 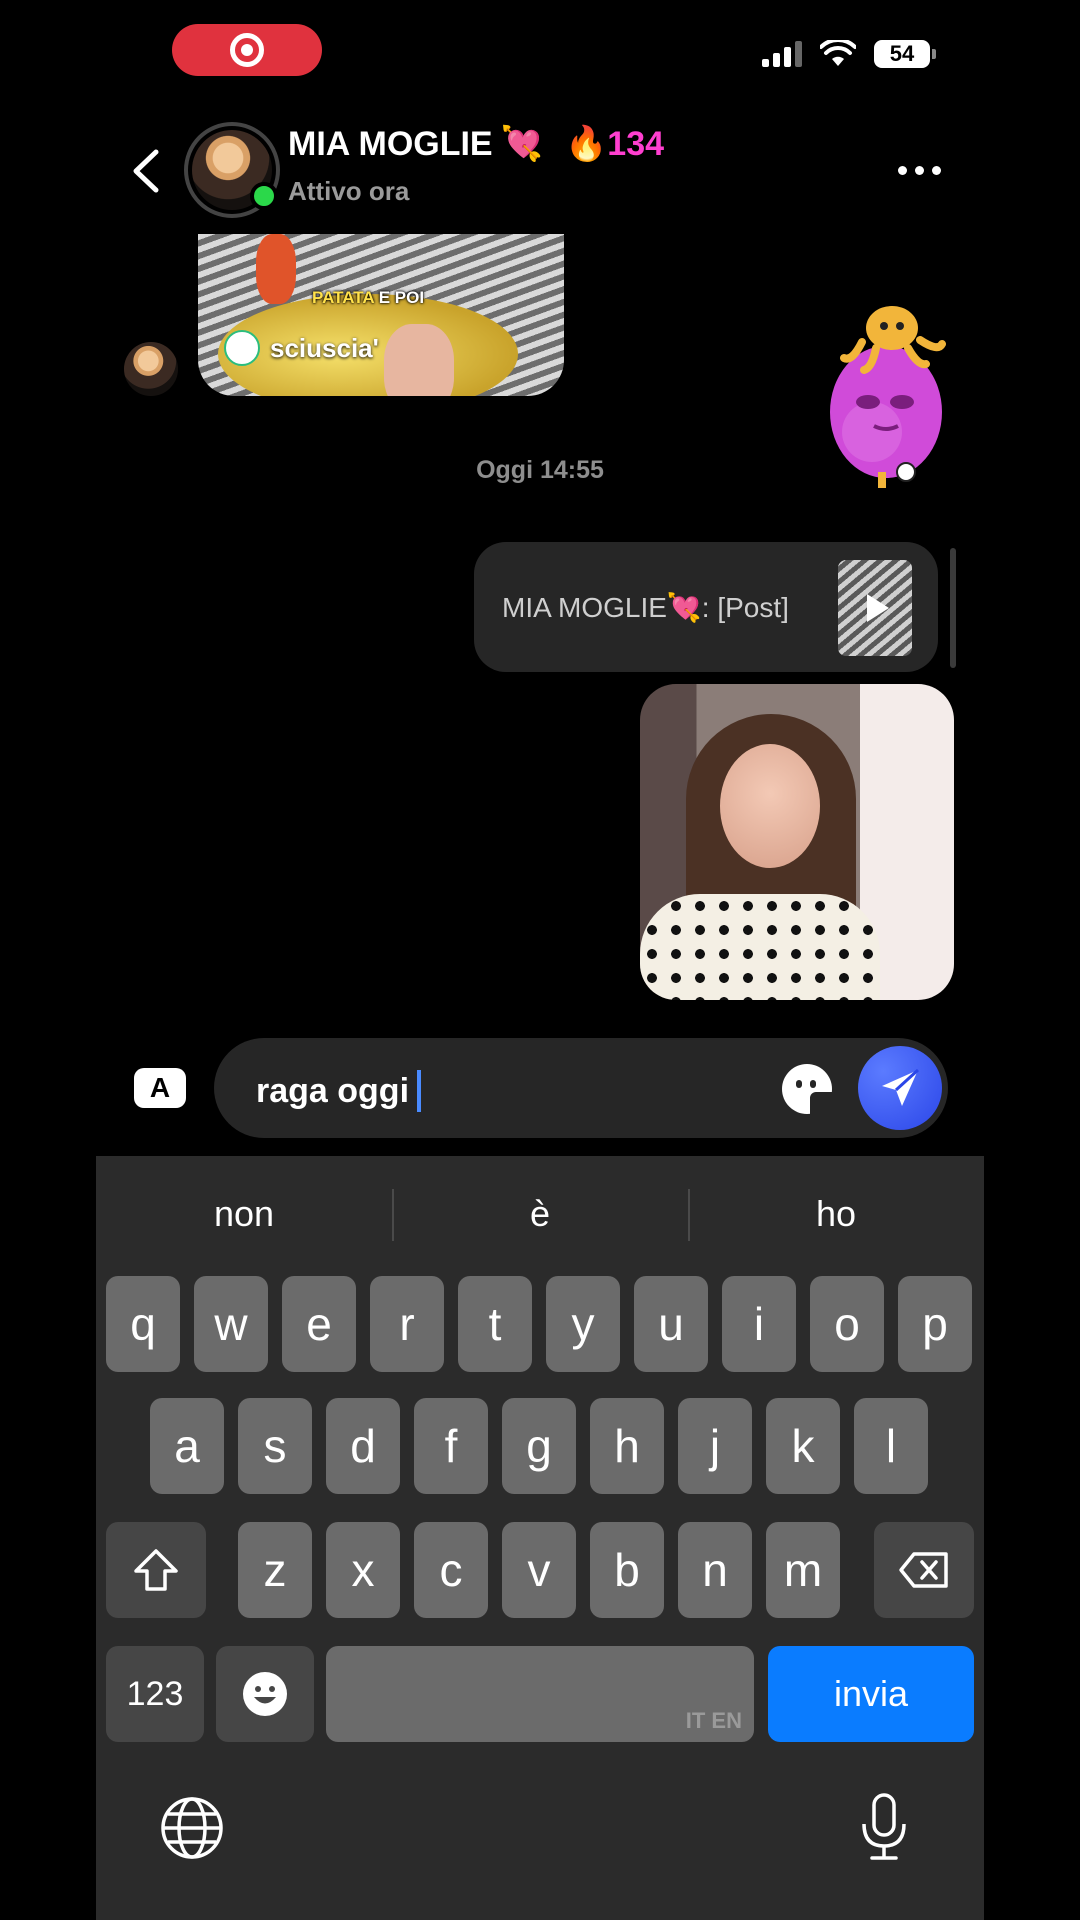 I want to click on message-timestamp: Oggi 14:55, so click(x=540, y=470).